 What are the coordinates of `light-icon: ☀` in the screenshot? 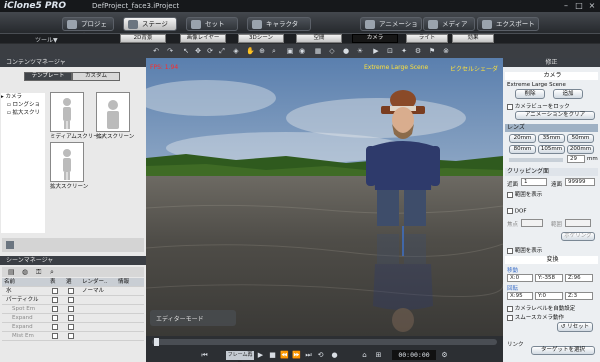 It's located at (360, 51).